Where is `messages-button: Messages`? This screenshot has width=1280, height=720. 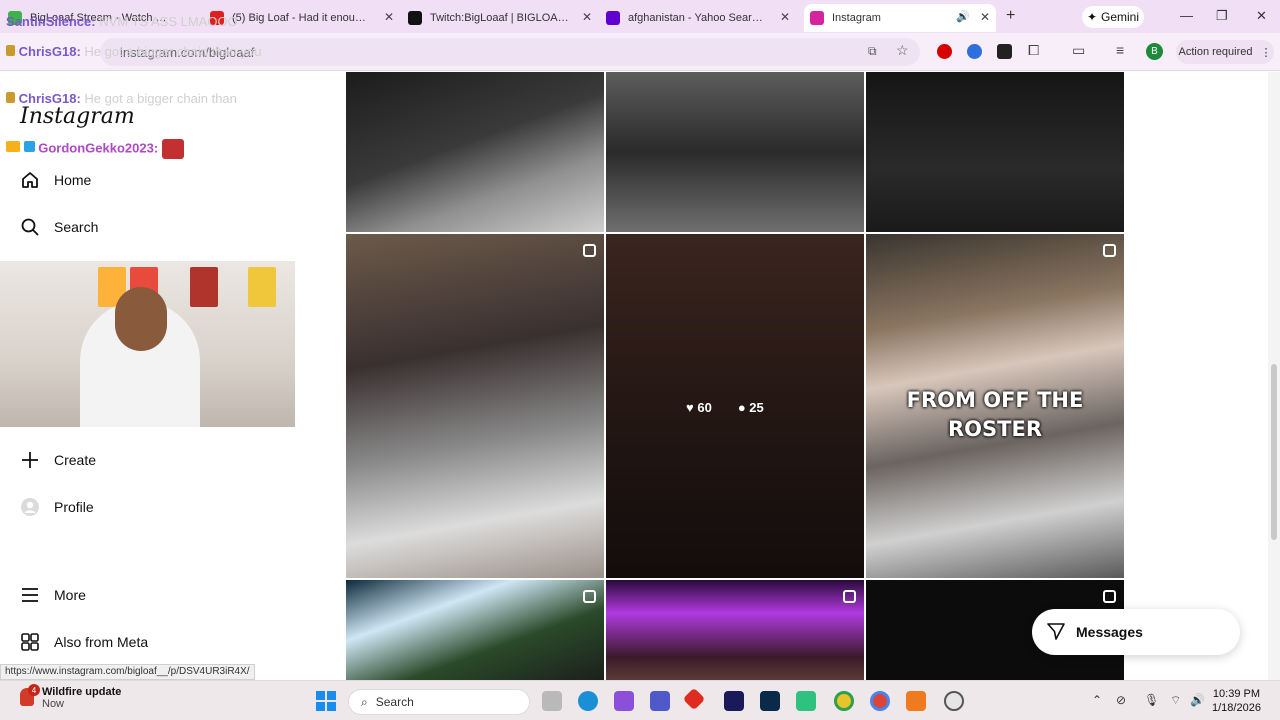 messages-button: Messages is located at coordinates (1136, 632).